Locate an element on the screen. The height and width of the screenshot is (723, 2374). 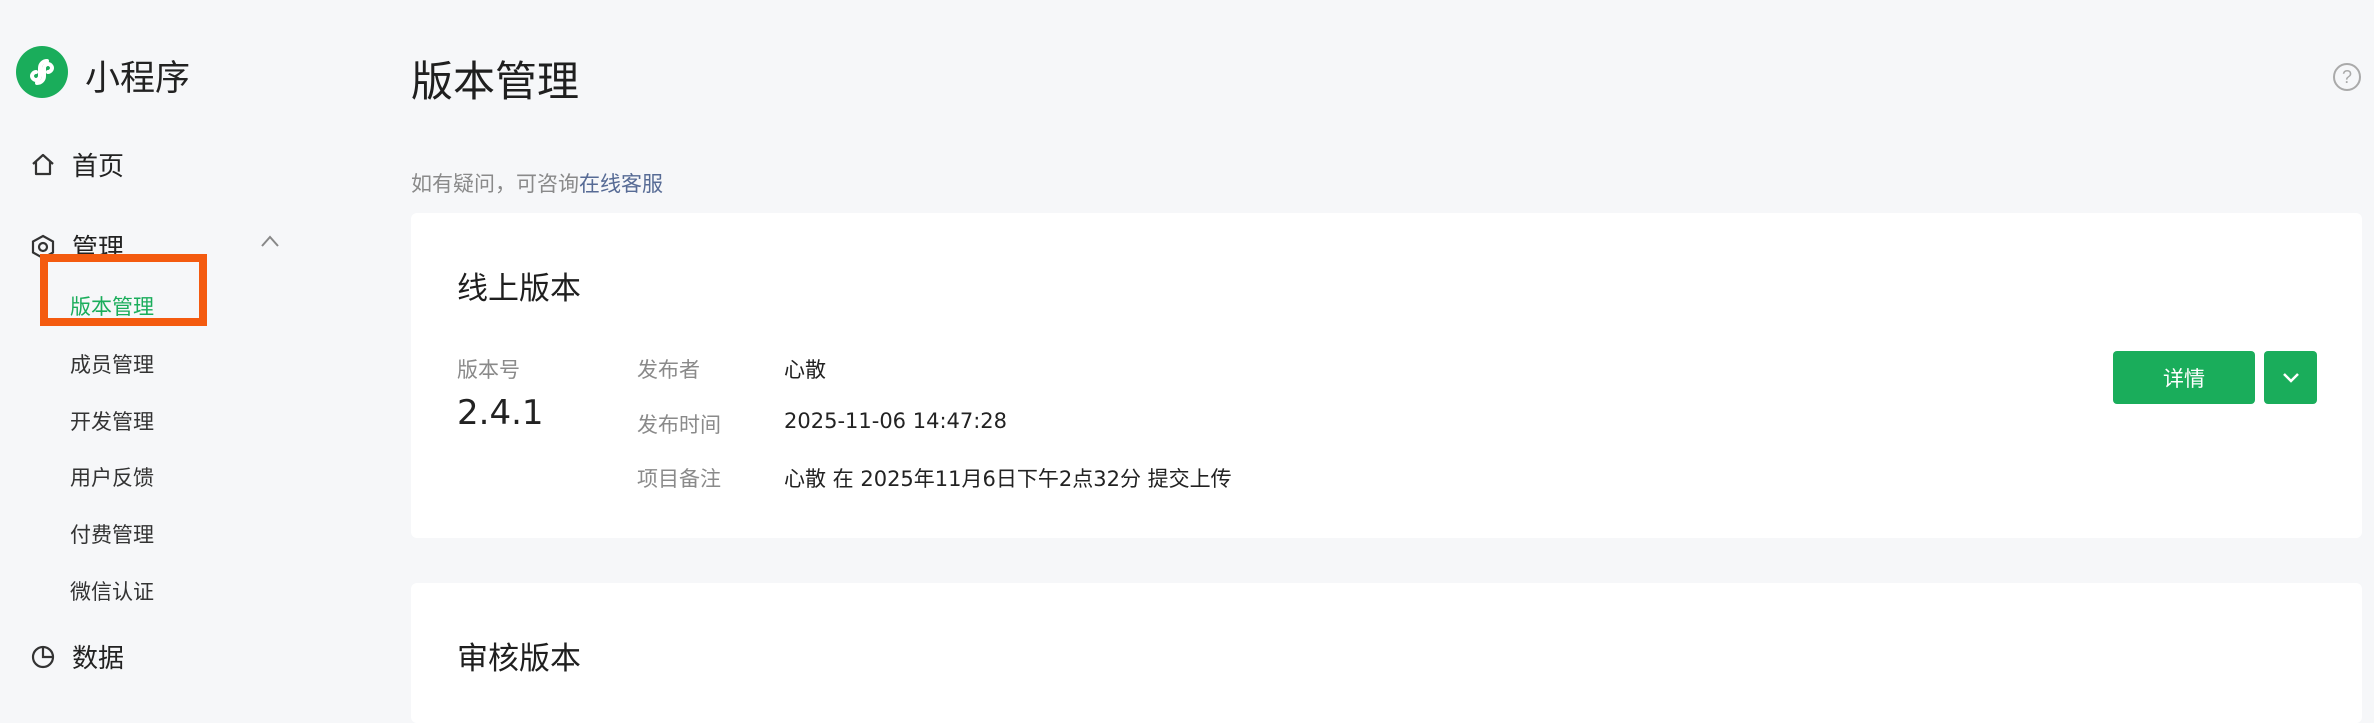
sidebar-item-member-manage: 成员管理 is located at coordinates (112, 364).